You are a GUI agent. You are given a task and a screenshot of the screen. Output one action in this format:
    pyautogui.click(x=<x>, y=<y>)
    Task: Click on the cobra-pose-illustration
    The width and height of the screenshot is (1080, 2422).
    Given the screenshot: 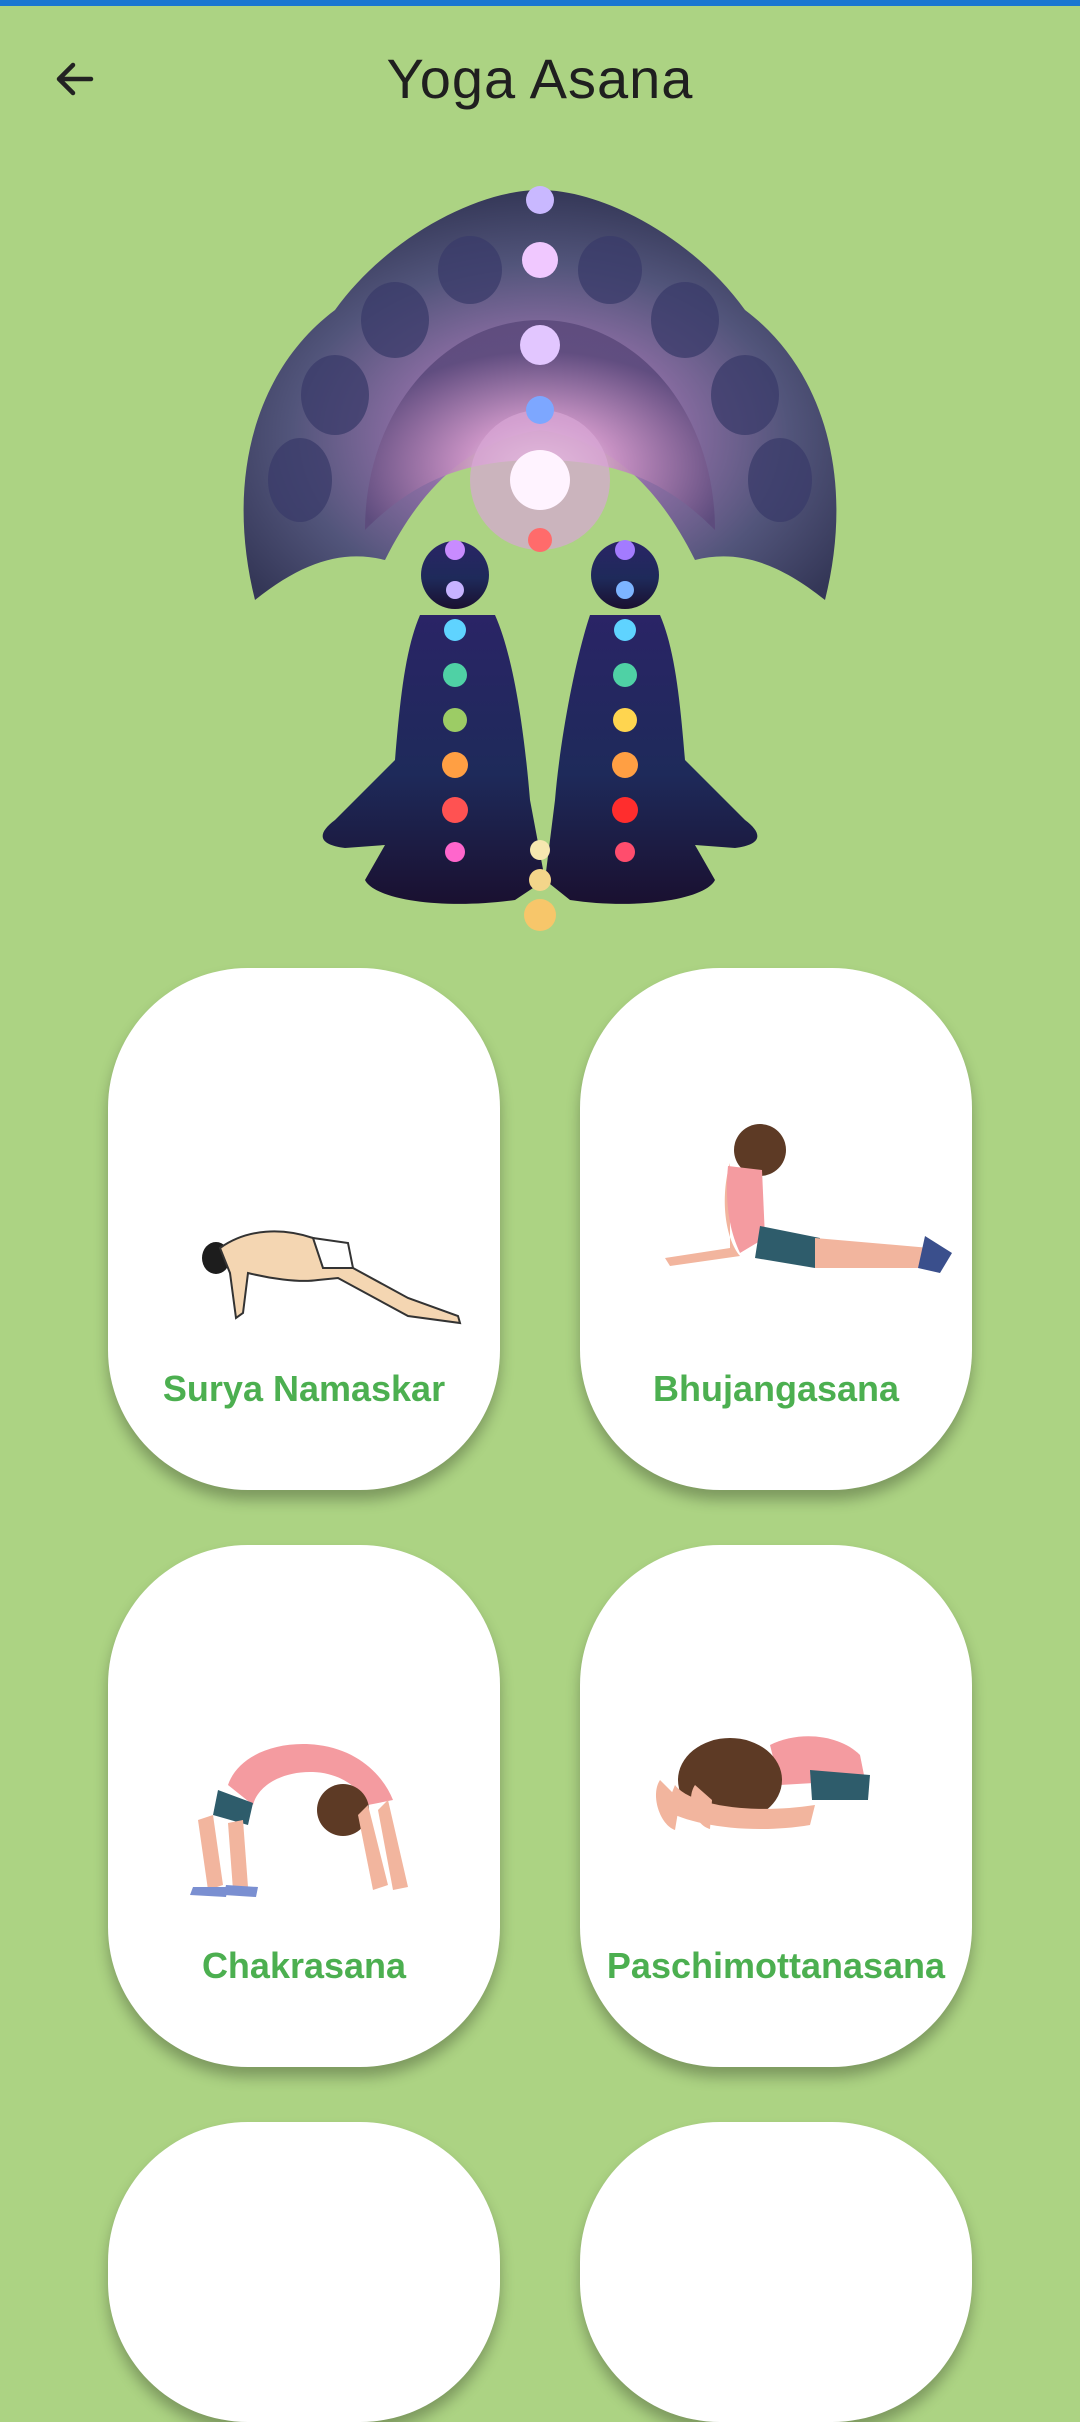 What is the action you would take?
    pyautogui.click(x=808, y=1198)
    